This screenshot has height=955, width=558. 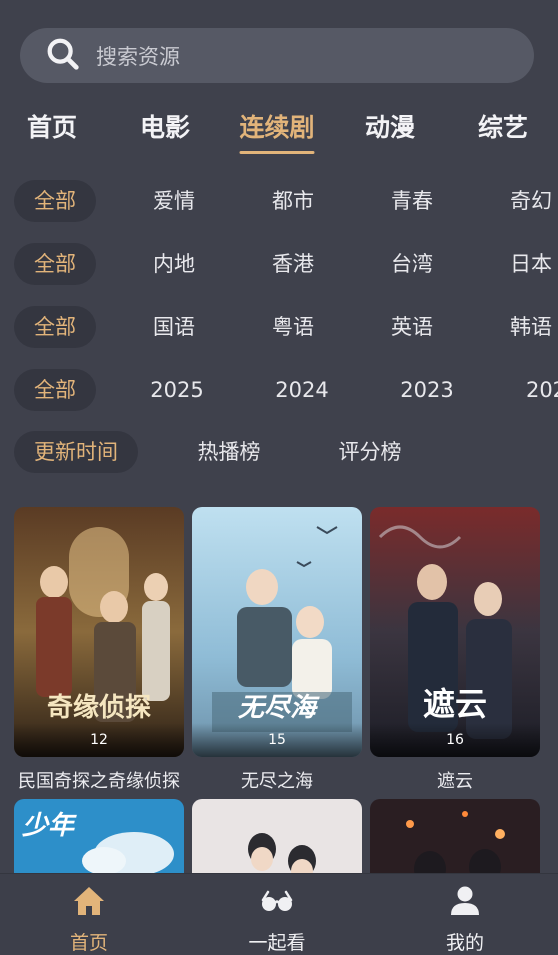 What do you see at coordinates (390, 126) in the screenshot?
I see `tab-anime: 动漫` at bounding box center [390, 126].